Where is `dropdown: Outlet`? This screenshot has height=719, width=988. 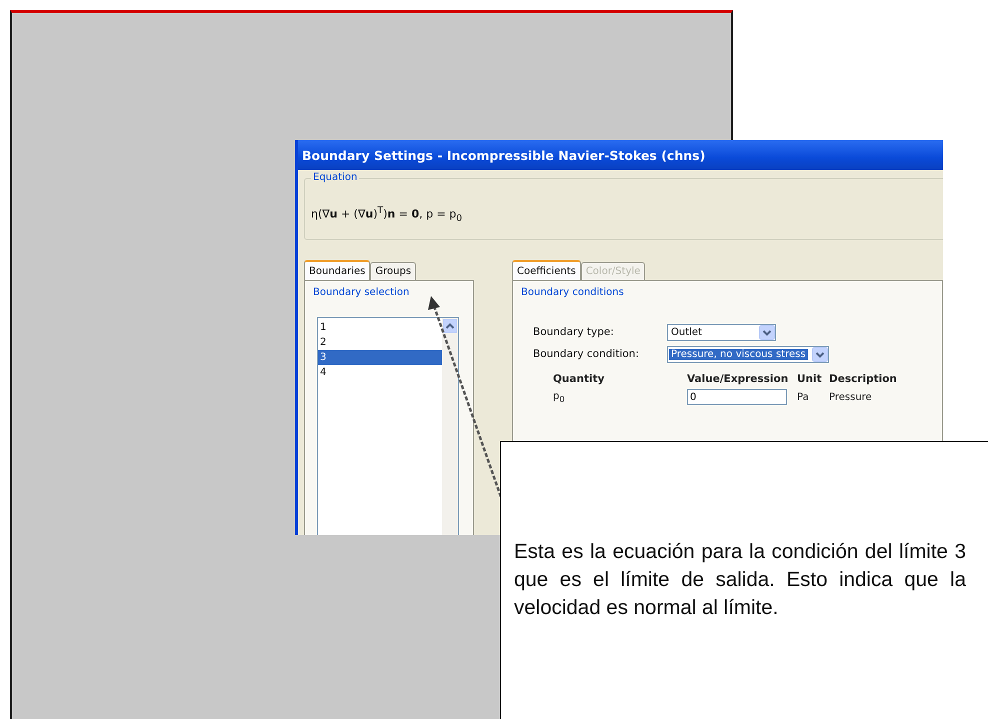 dropdown: Outlet is located at coordinates (721, 332).